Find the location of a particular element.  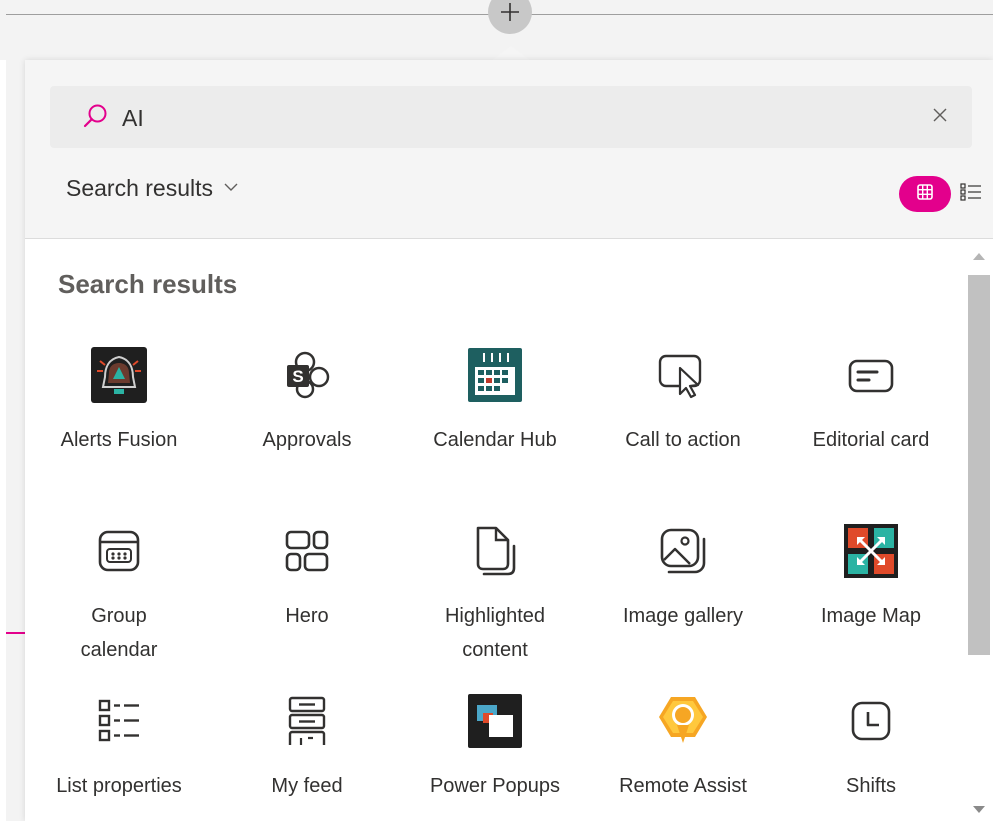

tile-power-popups: Power Popups is located at coordinates (495, 747).